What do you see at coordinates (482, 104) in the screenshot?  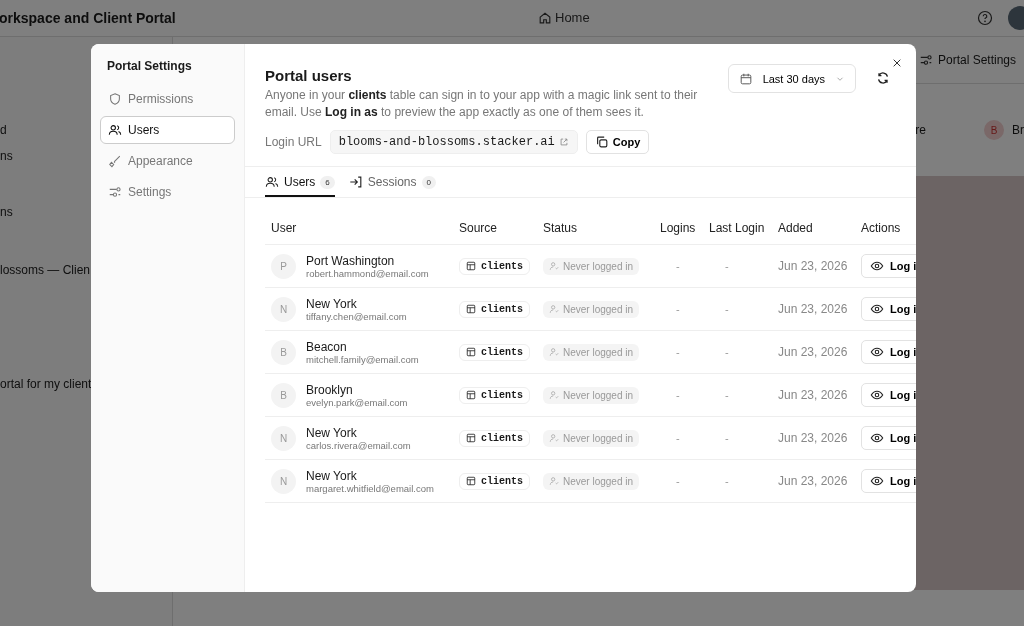 I see `description-text: Anyone in your clients table can sign in to your app with a magic link sent to their email. Use Log in as to preview the app exactly as one of them sees it.` at bounding box center [482, 104].